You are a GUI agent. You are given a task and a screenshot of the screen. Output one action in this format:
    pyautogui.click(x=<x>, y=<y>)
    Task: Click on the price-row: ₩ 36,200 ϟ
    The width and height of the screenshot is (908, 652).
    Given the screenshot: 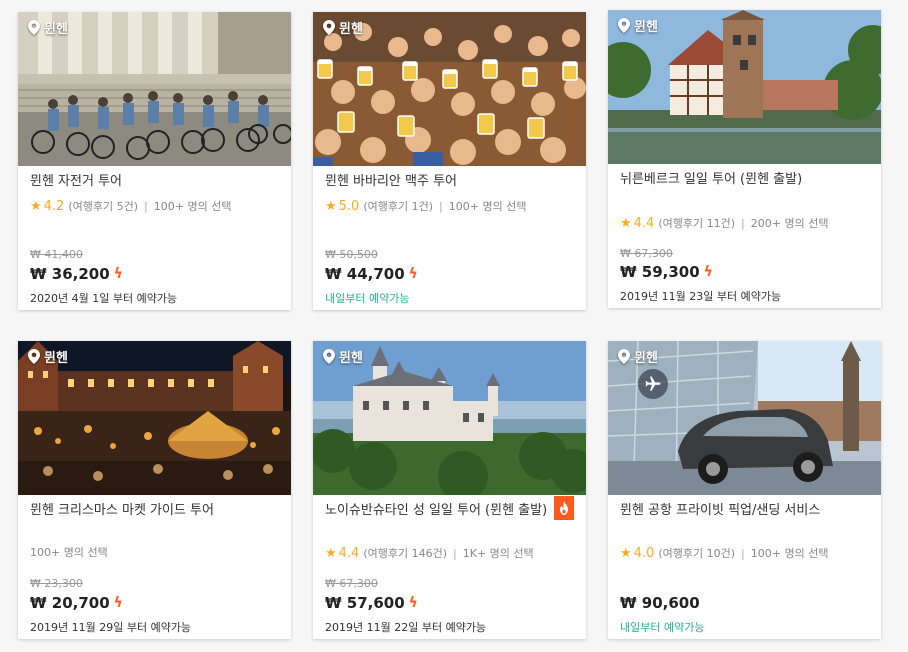 What is the action you would take?
    pyautogui.click(x=76, y=274)
    